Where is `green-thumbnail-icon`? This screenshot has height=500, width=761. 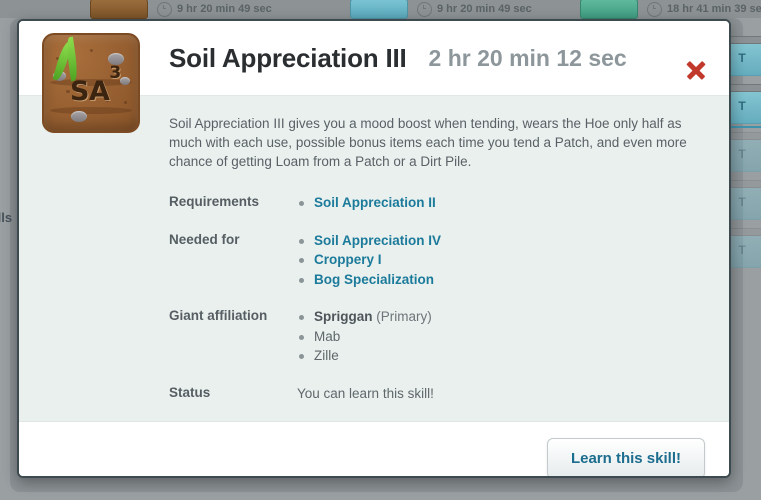 green-thumbnail-icon is located at coordinates (609, 9).